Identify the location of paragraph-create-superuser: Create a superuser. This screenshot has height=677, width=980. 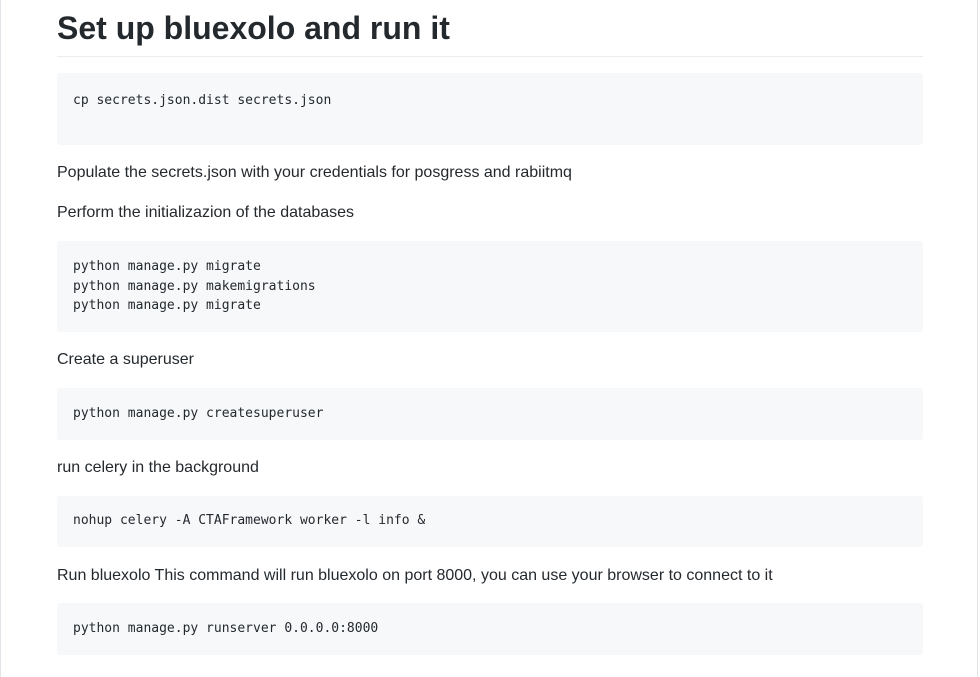
(125, 359).